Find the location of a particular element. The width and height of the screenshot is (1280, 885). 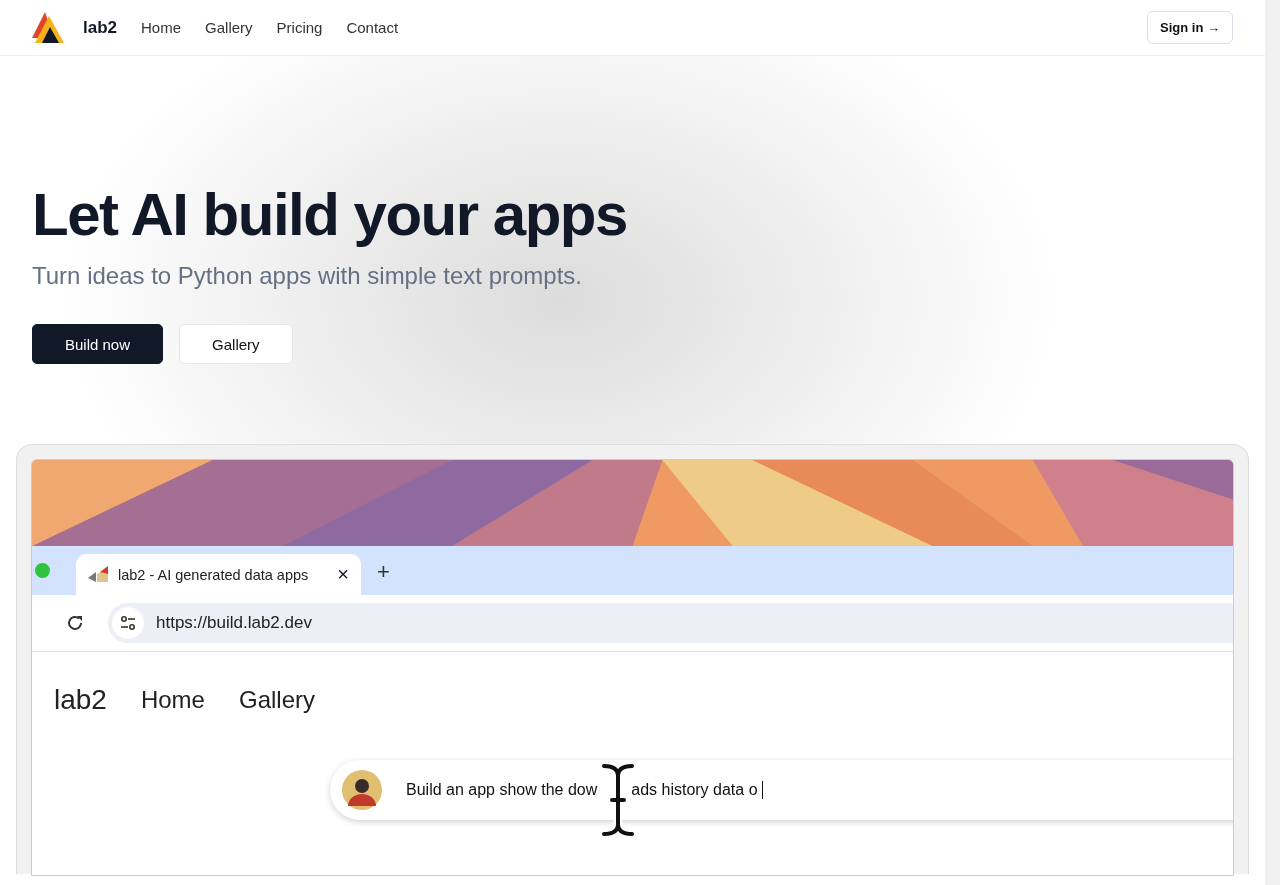

address-bar: https://build.lab2.dev is located at coordinates (670, 623).